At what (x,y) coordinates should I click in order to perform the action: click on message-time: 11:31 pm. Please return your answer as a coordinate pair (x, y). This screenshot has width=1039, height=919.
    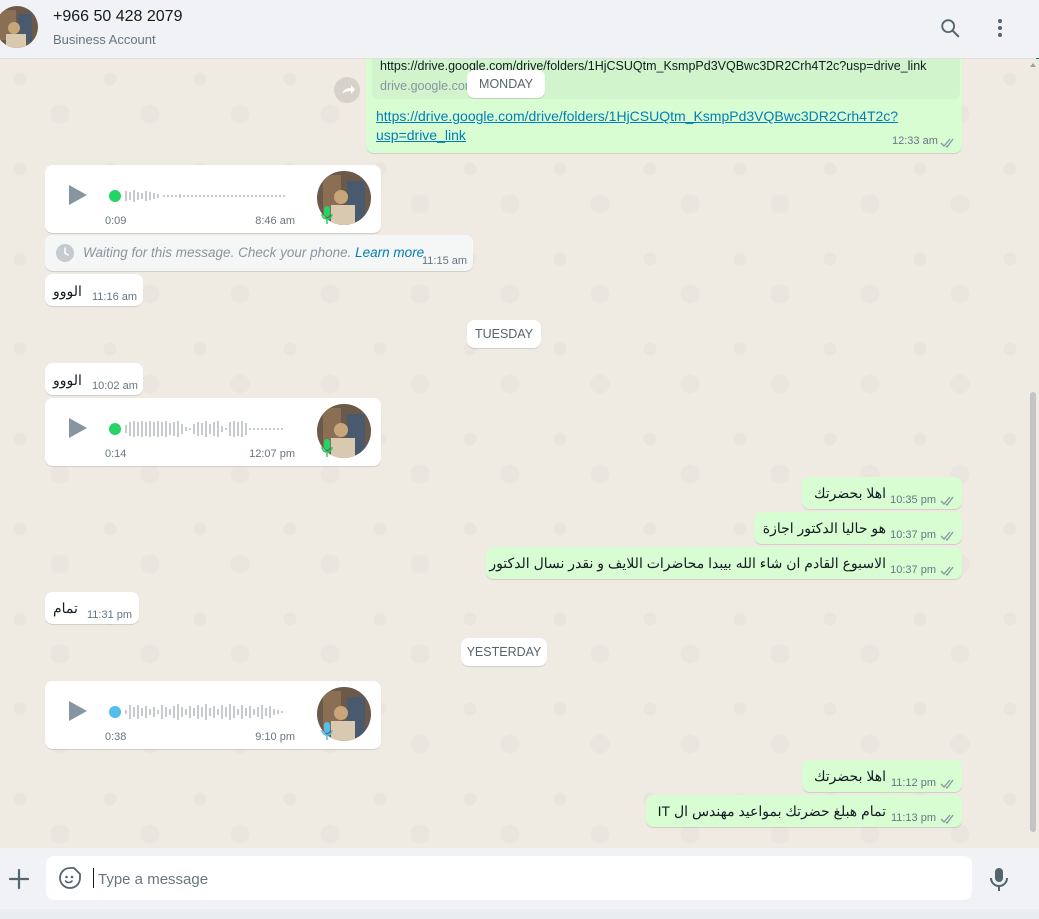
    Looking at the image, I should click on (110, 615).